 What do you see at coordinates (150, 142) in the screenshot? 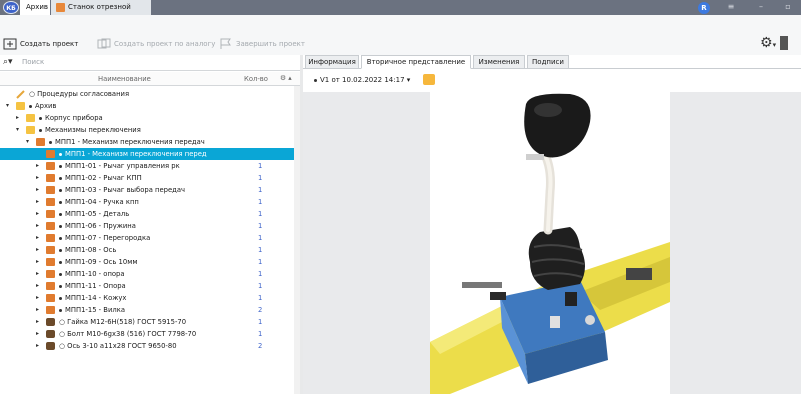
I see `tree-row: ▾ МПП1 - Механизм переключения передач` at bounding box center [150, 142].